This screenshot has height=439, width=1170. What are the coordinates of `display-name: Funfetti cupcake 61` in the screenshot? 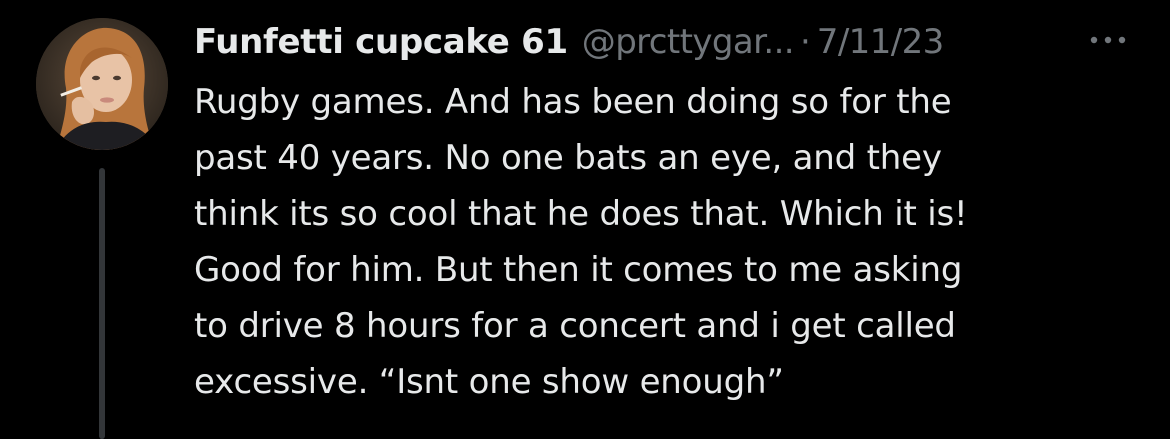 It's located at (381, 42).